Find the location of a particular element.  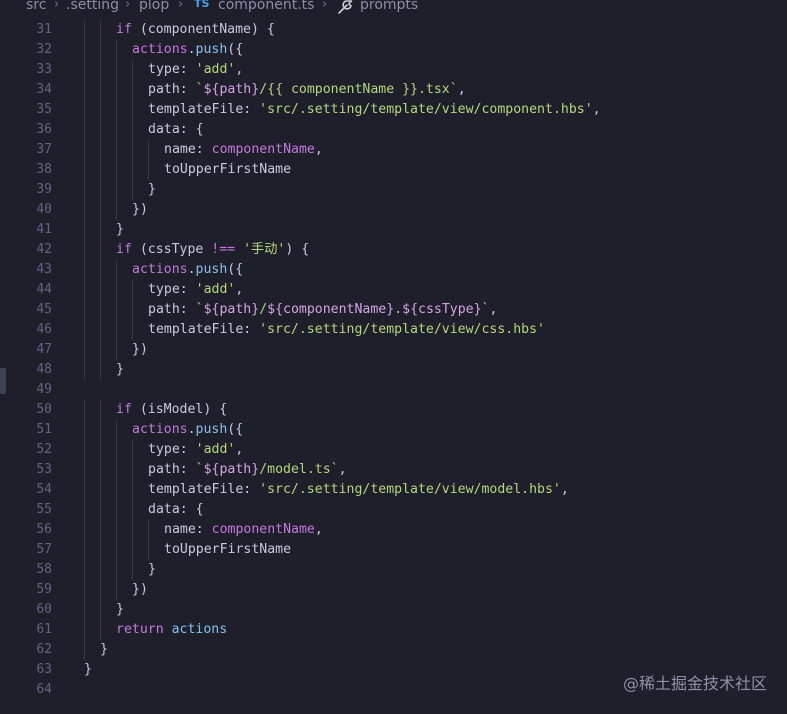

line-number: 32 is located at coordinates (44, 49).